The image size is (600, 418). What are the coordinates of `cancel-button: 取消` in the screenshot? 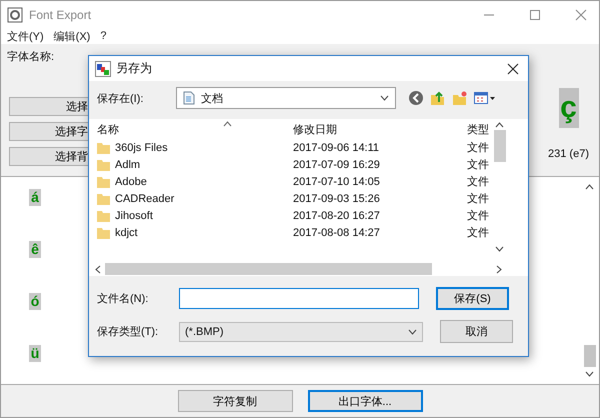 It's located at (476, 331).